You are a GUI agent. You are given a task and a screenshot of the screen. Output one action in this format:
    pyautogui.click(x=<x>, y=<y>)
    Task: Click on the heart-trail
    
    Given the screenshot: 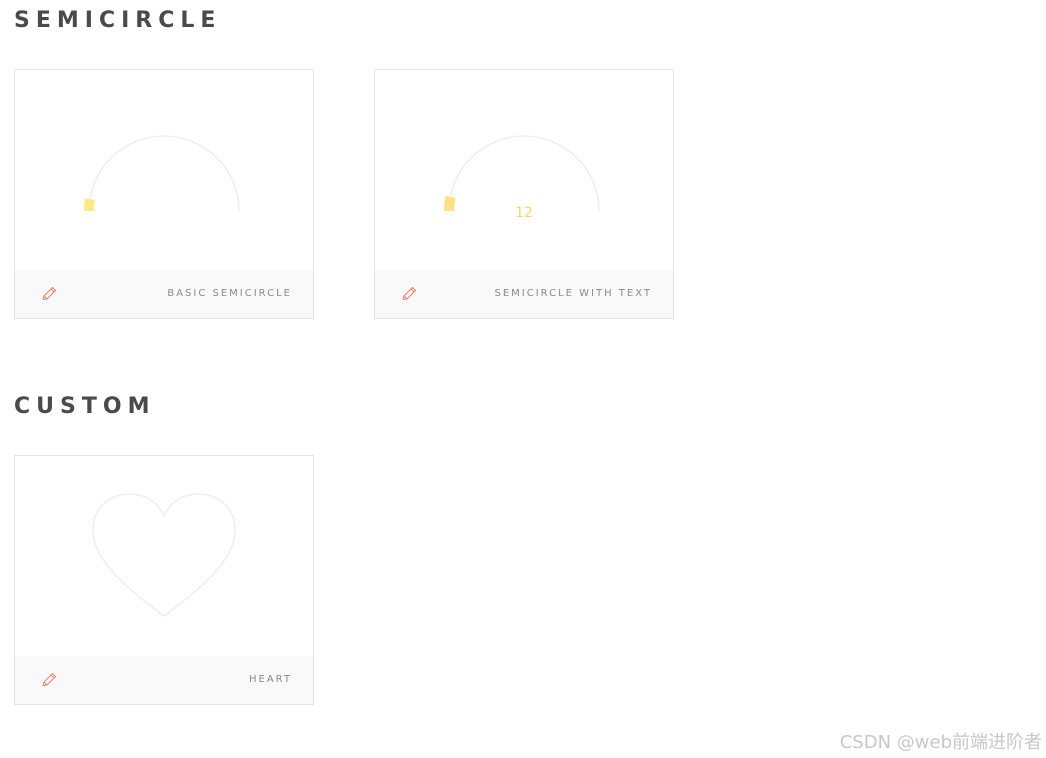 What is the action you would take?
    pyautogui.click(x=164, y=555)
    